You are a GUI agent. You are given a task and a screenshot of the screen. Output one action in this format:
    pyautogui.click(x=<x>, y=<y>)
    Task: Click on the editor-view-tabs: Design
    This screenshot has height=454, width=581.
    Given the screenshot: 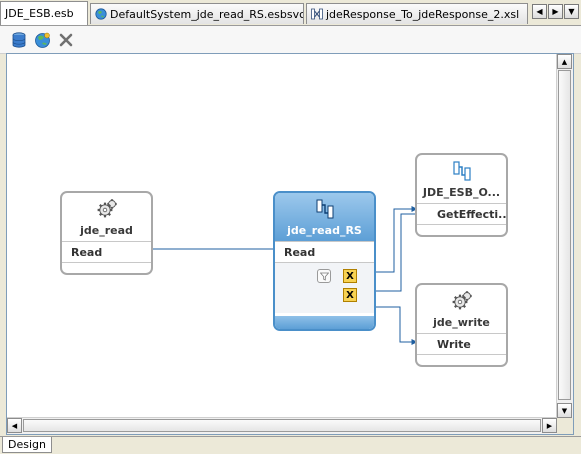 What is the action you would take?
    pyautogui.click(x=290, y=445)
    